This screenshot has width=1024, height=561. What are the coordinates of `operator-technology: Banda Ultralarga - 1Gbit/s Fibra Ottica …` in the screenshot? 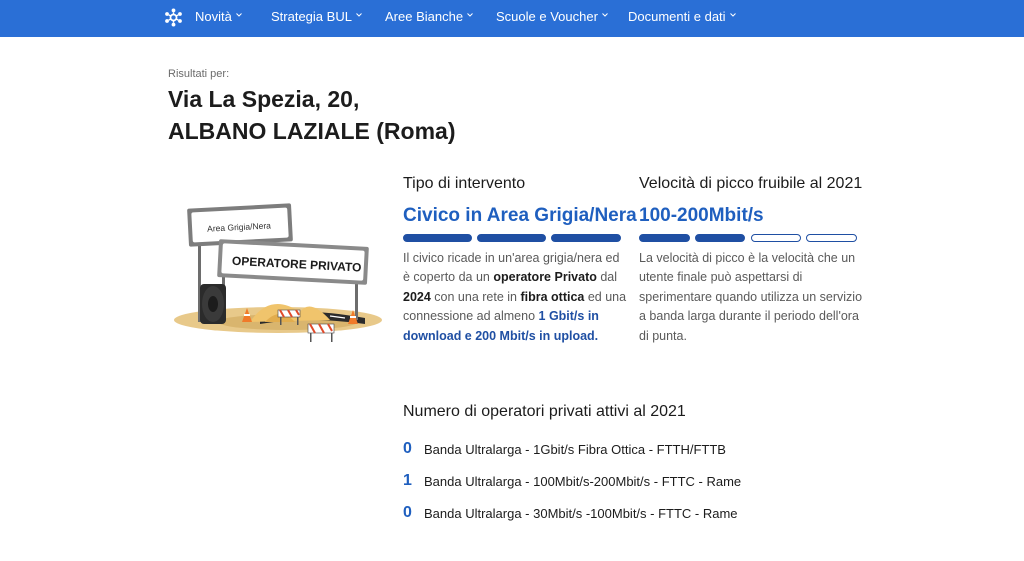 It's located at (575, 449).